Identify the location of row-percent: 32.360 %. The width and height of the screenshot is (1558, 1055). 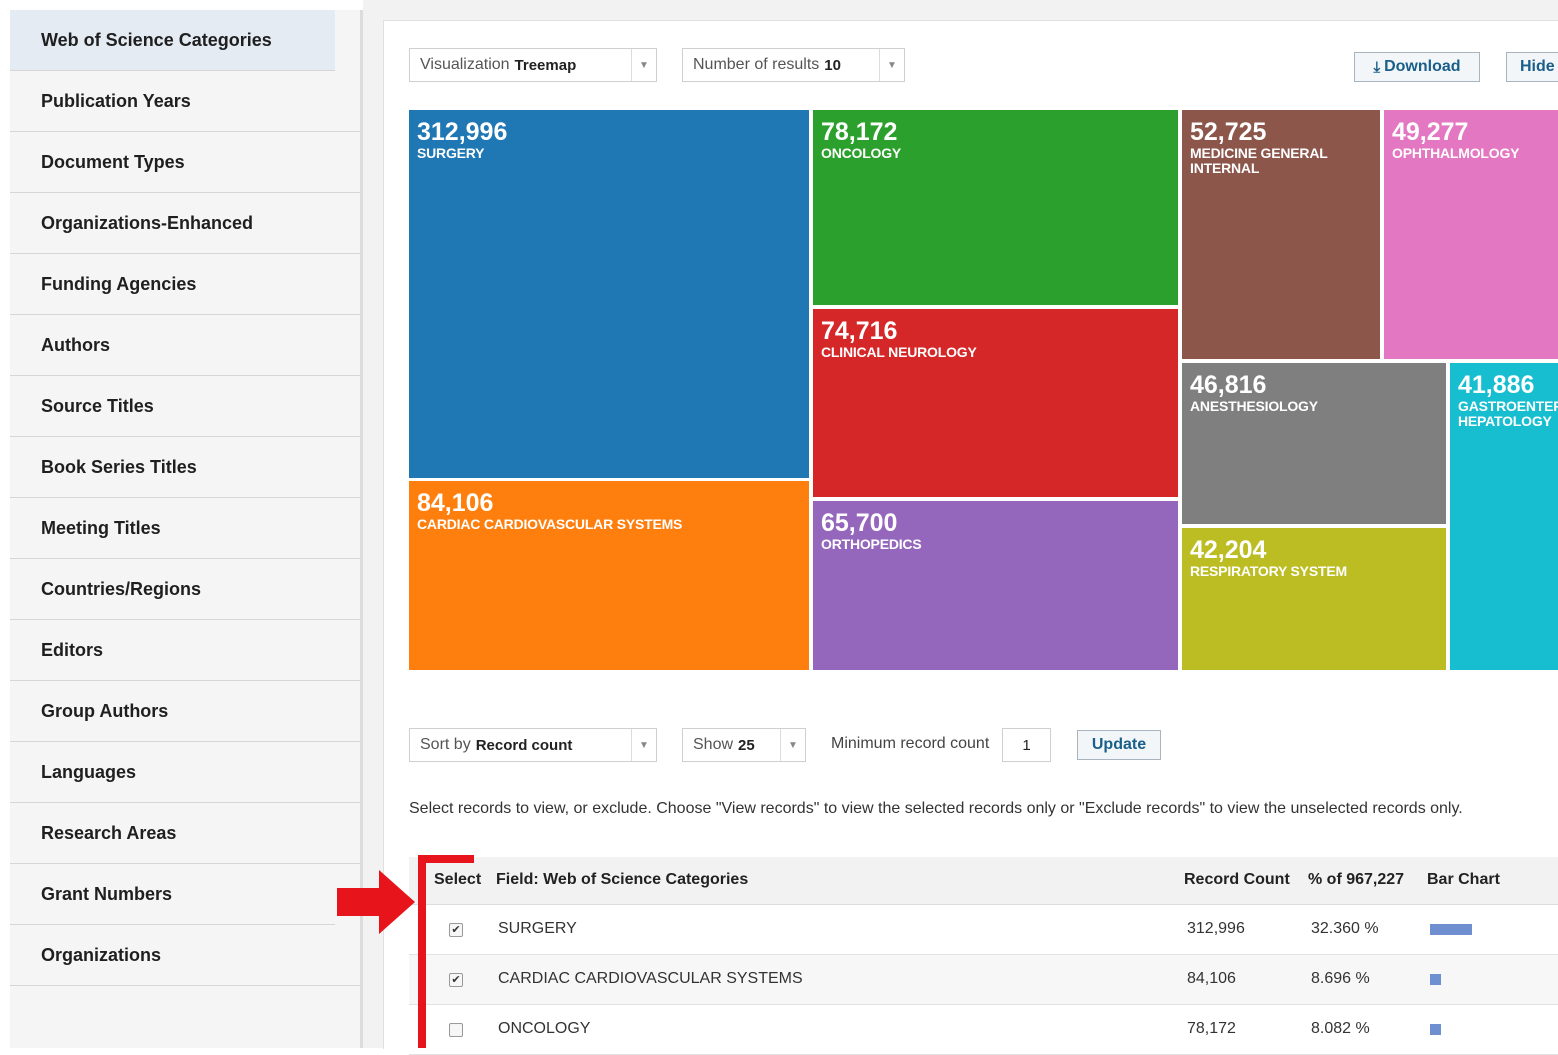
(1345, 928).